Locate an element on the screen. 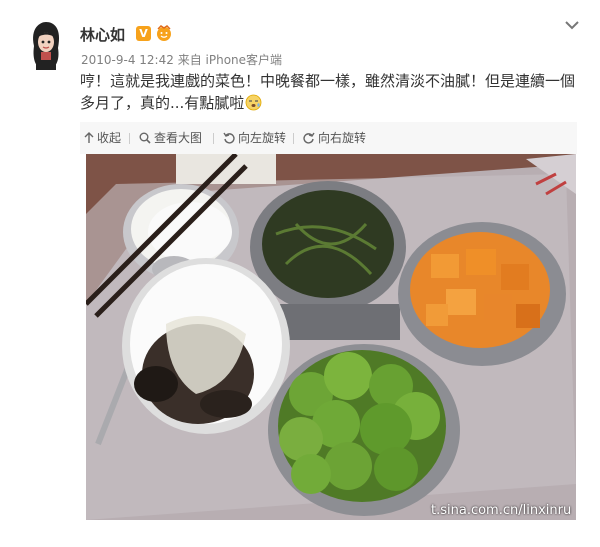  rotate-left-button: 向左旋转 is located at coordinates (254, 138).